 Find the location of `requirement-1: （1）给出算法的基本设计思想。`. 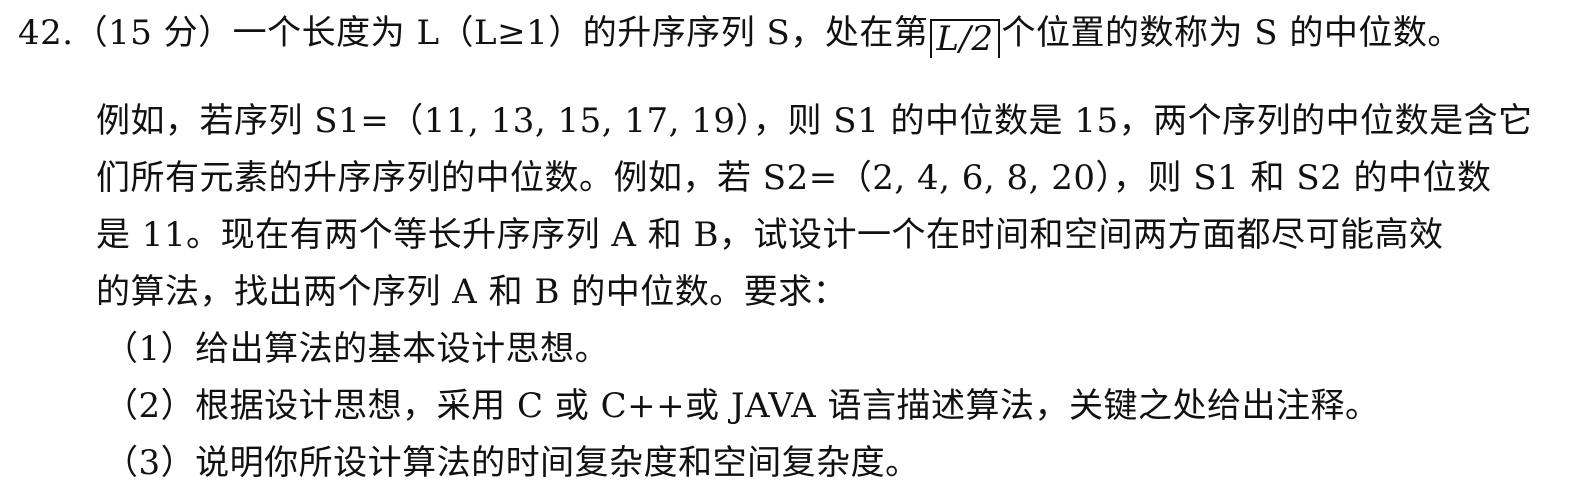

requirement-1: （1）给出算法的基本设计思想。 is located at coordinates (357, 349).